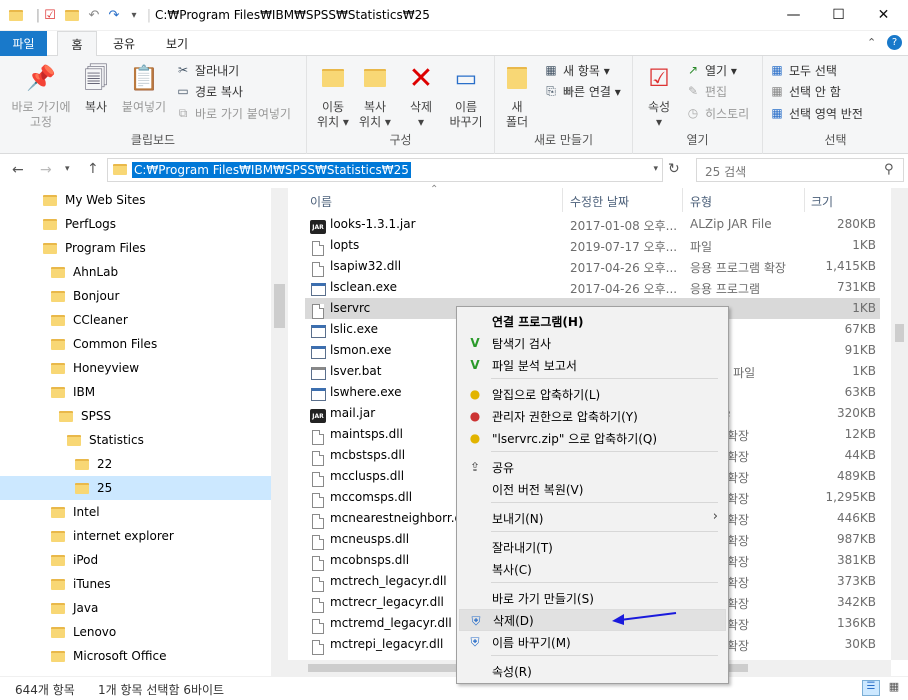  What do you see at coordinates (96, 85) in the screenshot?
I see `copy-button: 🗐 복사` at bounding box center [96, 85].